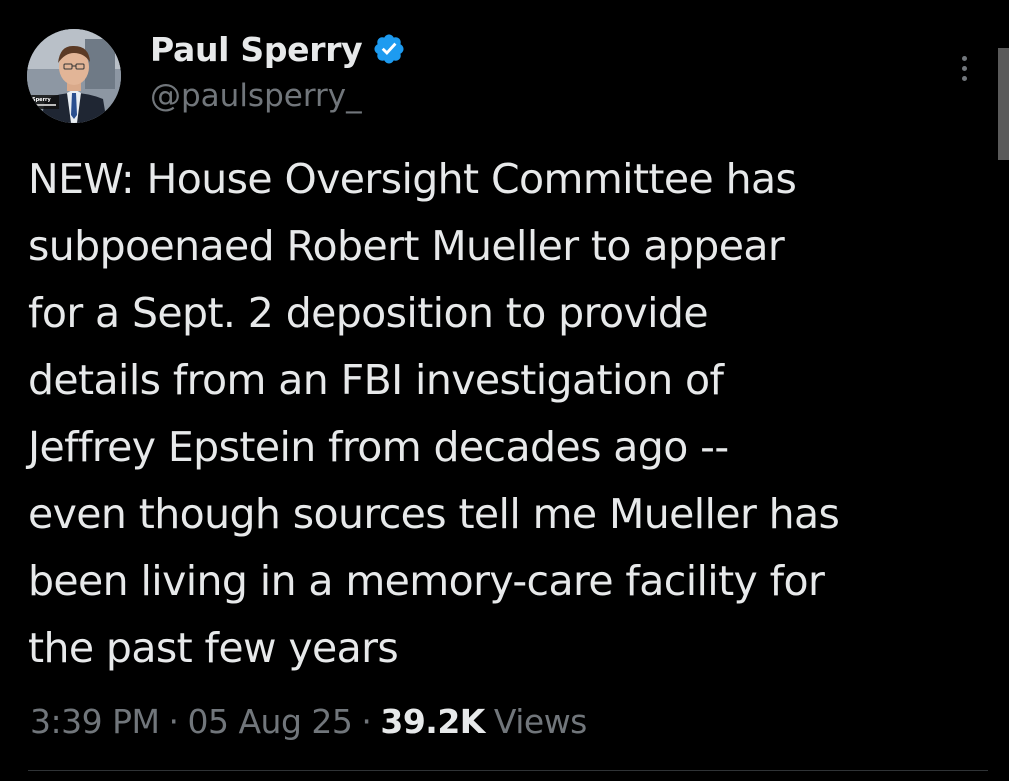 The height and width of the screenshot is (781, 1009). What do you see at coordinates (269, 721) in the screenshot?
I see `tweet-date: 05 Aug 25` at bounding box center [269, 721].